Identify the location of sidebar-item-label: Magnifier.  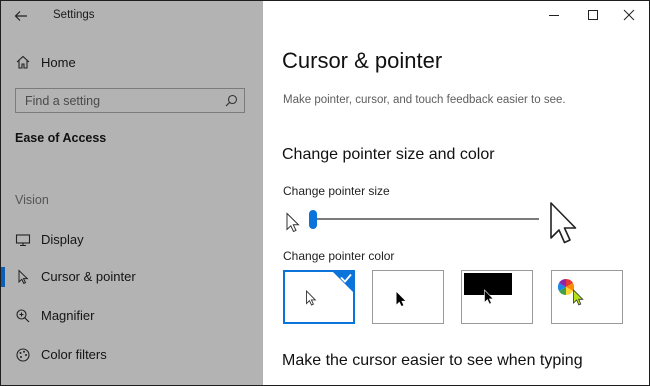
(68, 315).